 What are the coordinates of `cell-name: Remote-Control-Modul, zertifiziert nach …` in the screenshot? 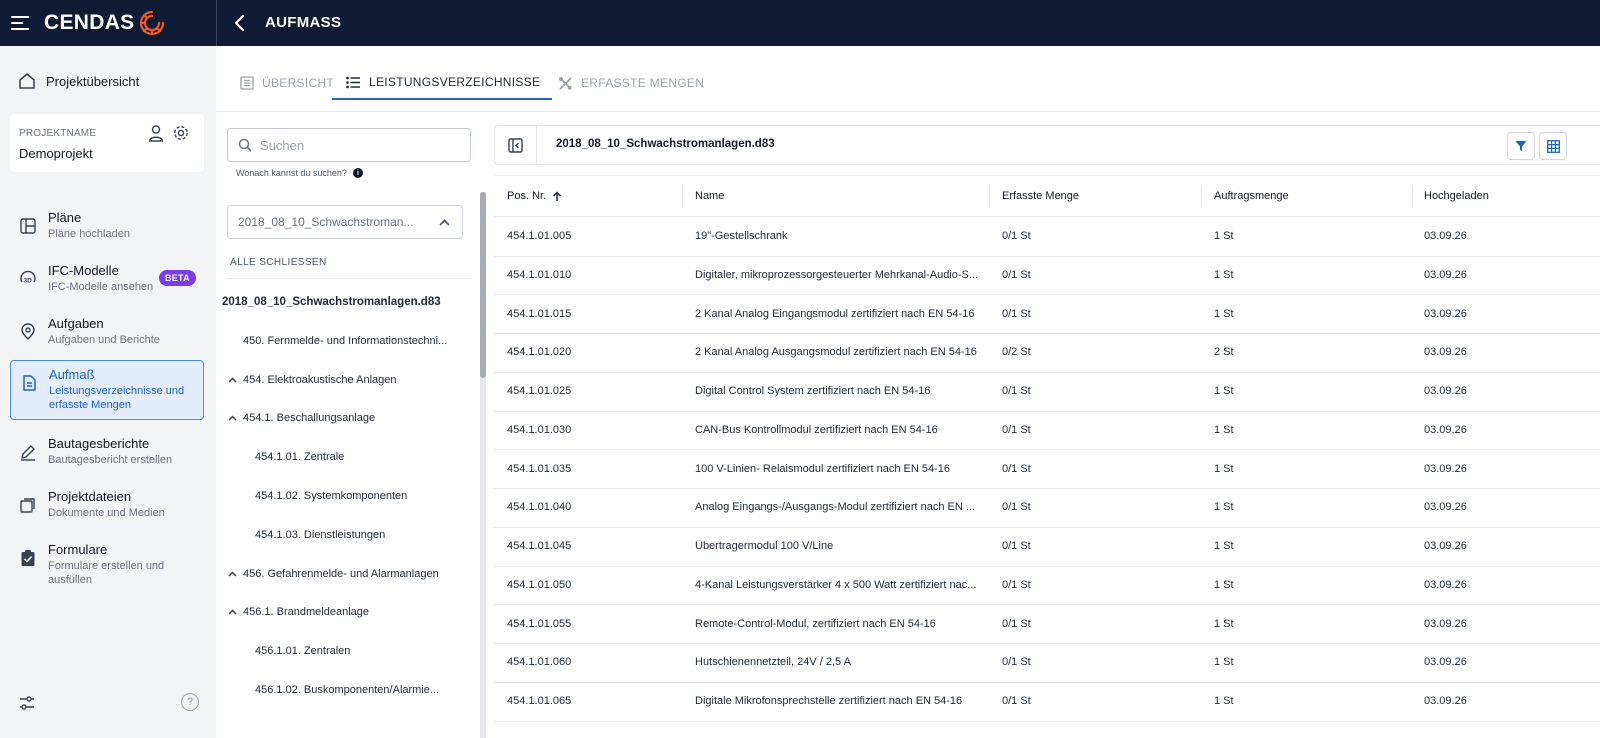 It's located at (815, 623).